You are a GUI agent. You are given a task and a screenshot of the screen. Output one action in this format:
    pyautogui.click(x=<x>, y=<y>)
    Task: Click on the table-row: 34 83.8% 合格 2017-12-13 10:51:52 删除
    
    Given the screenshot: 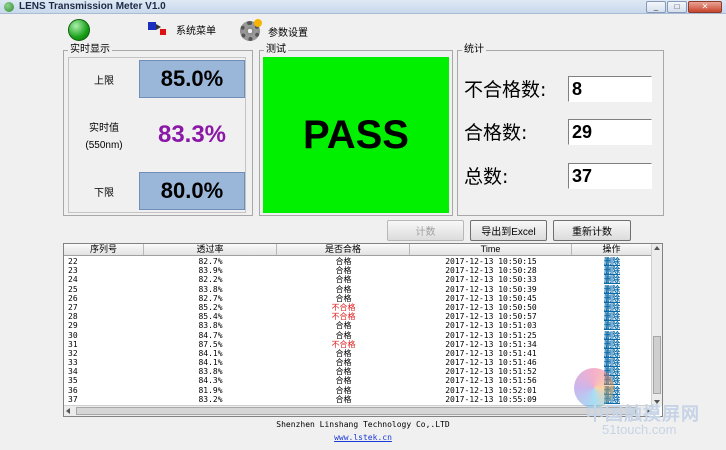 What is the action you would take?
    pyautogui.click(x=358, y=371)
    